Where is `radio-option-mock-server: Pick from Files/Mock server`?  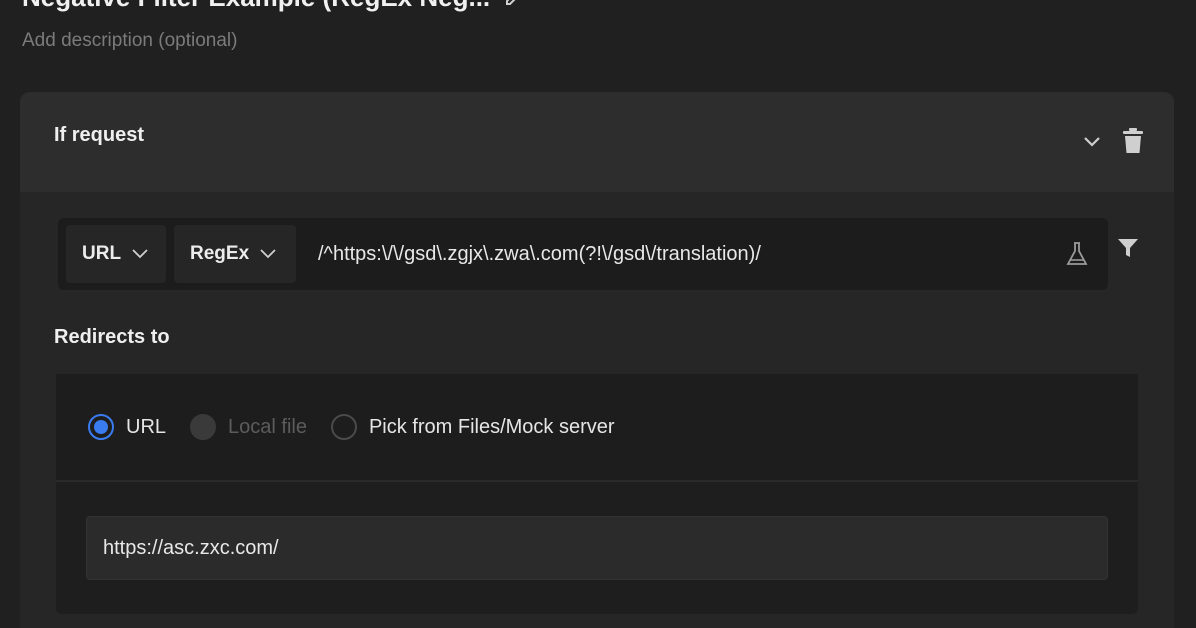
radio-option-mock-server: Pick from Files/Mock server is located at coordinates (472, 427).